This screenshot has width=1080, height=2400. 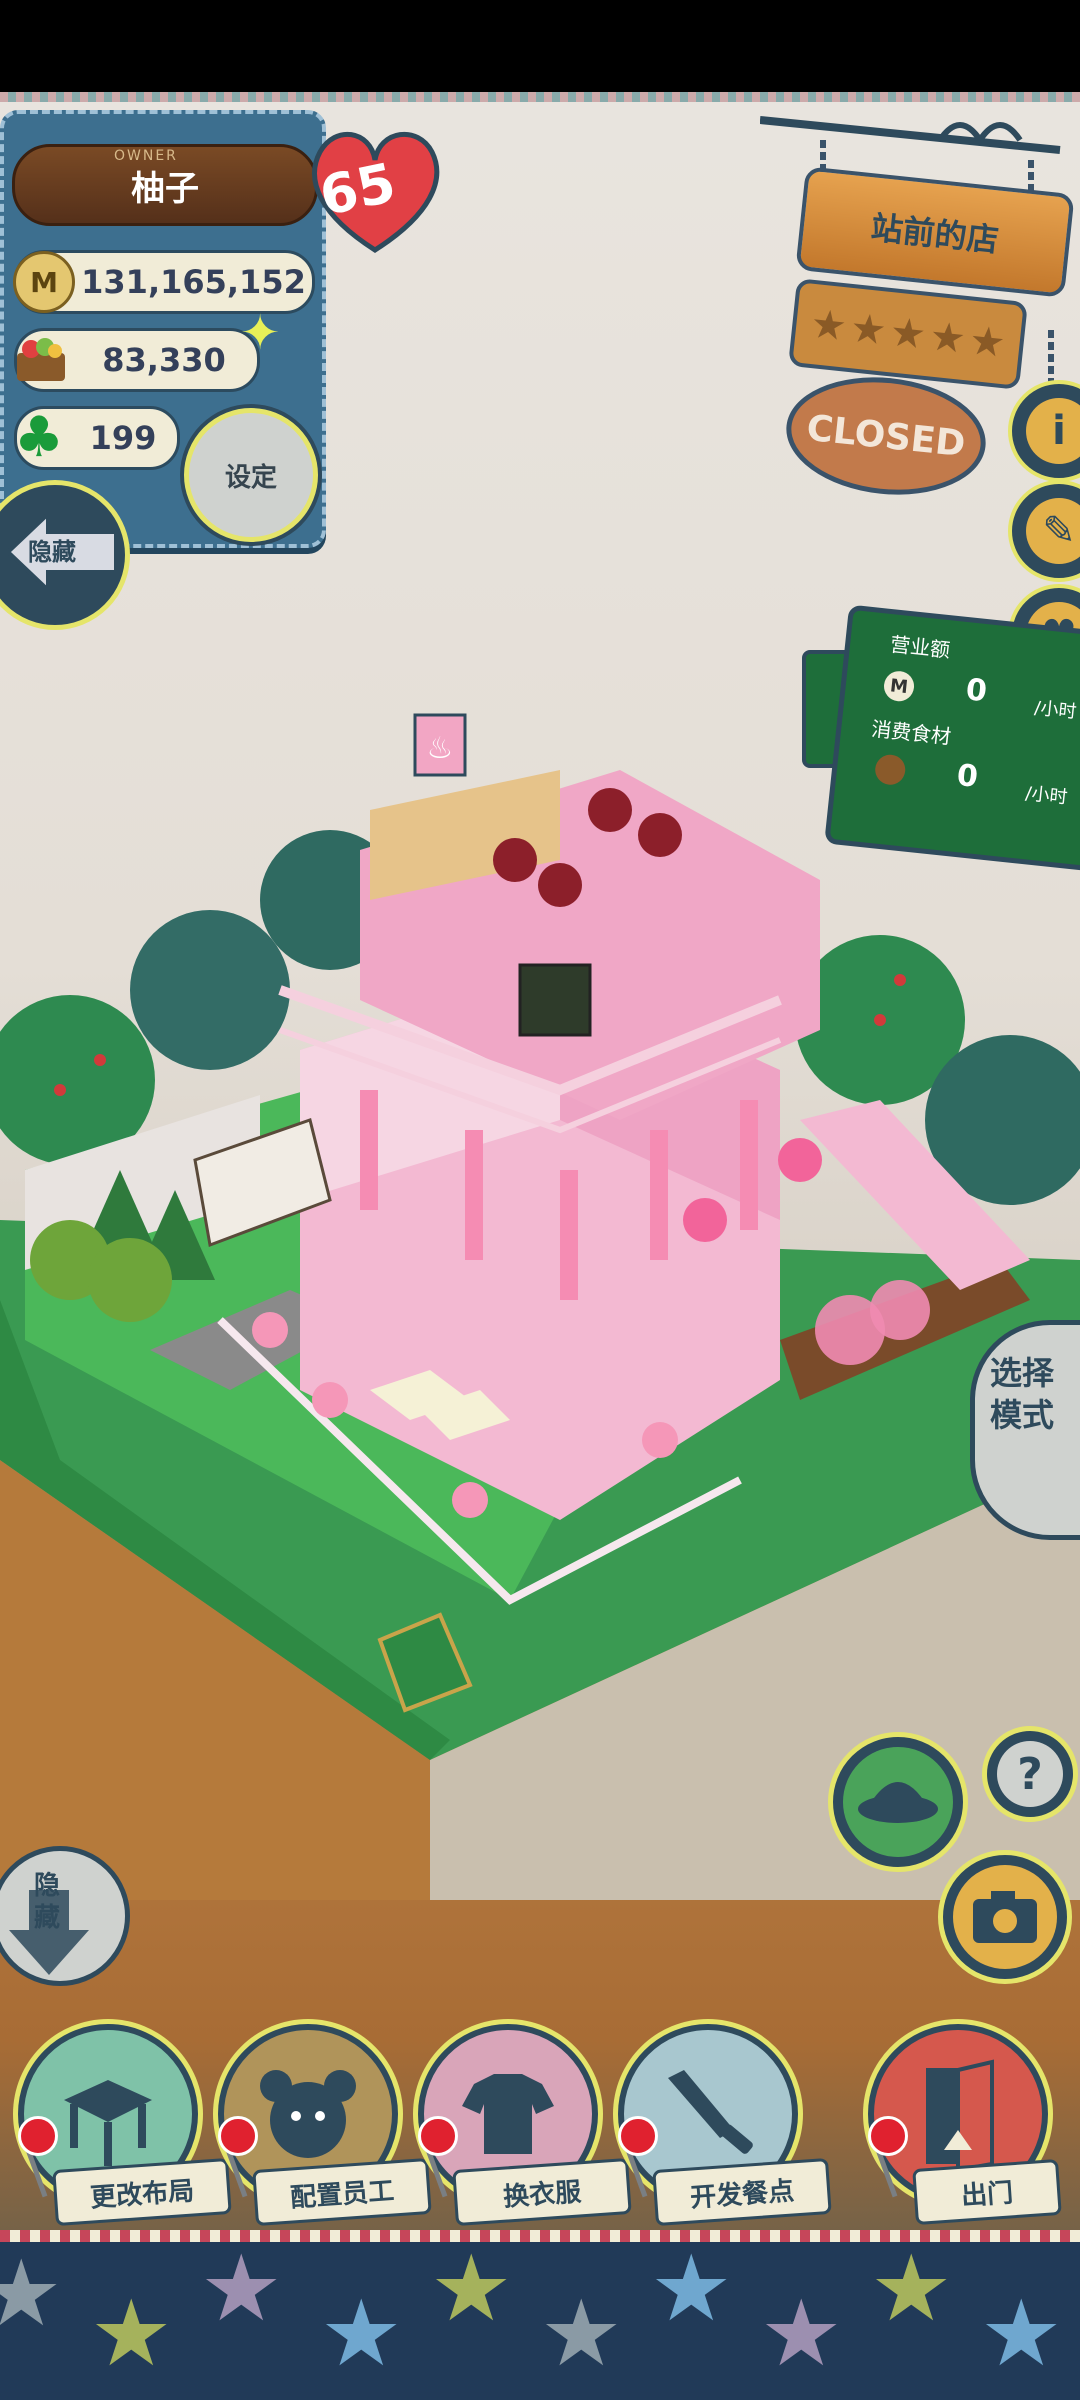 I want to click on settings-label: 设定, so click(x=250, y=477).